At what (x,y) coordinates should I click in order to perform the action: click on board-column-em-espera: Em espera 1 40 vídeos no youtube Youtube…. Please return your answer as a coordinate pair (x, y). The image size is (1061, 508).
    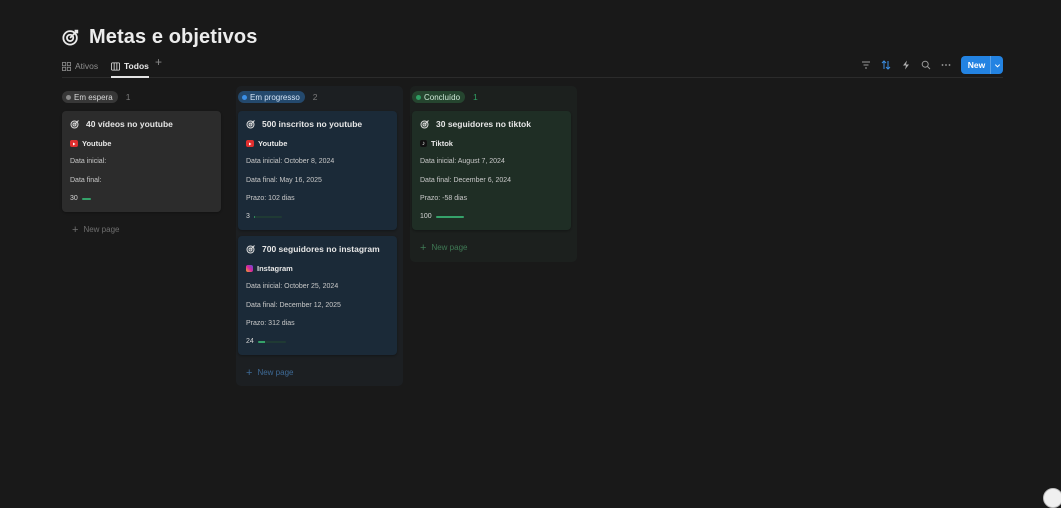
    Looking at the image, I should click on (145, 165).